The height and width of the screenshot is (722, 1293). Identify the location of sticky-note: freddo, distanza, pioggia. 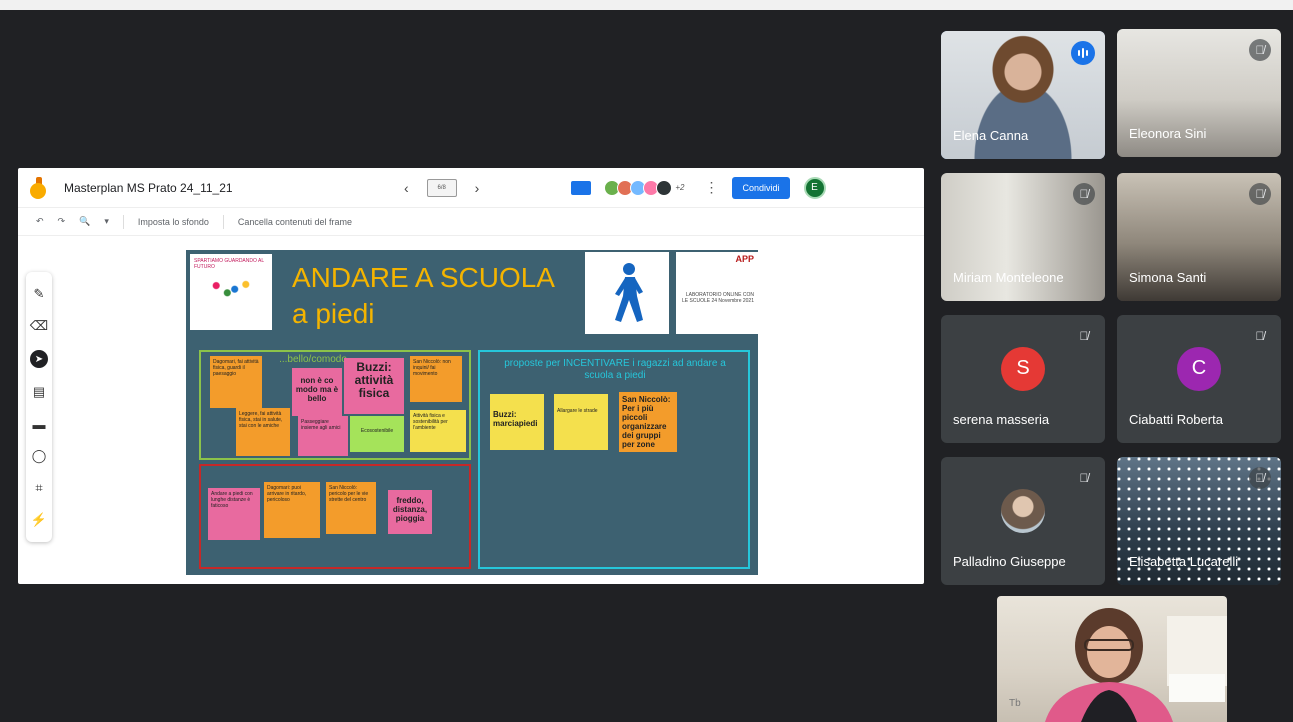
(410, 512).